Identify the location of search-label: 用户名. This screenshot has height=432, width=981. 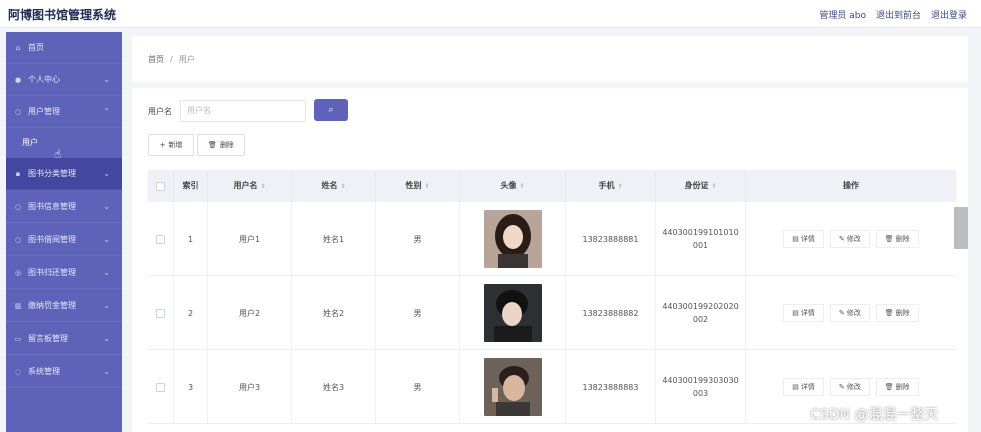
(160, 111).